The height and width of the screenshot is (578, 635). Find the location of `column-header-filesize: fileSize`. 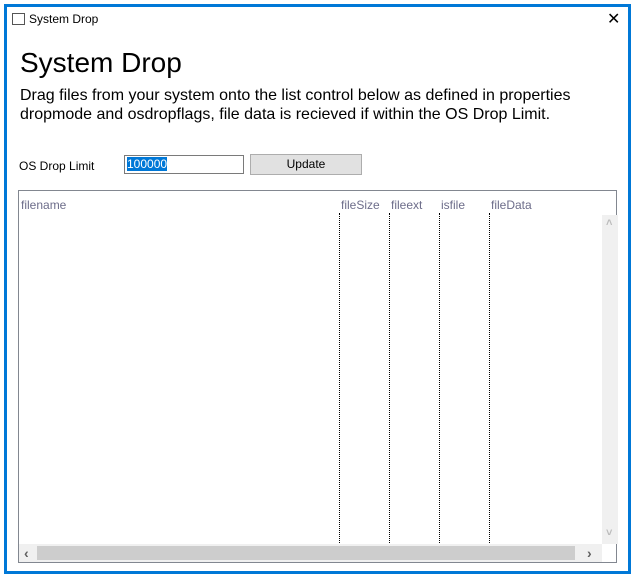

column-header-filesize: fileSize is located at coordinates (360, 205).